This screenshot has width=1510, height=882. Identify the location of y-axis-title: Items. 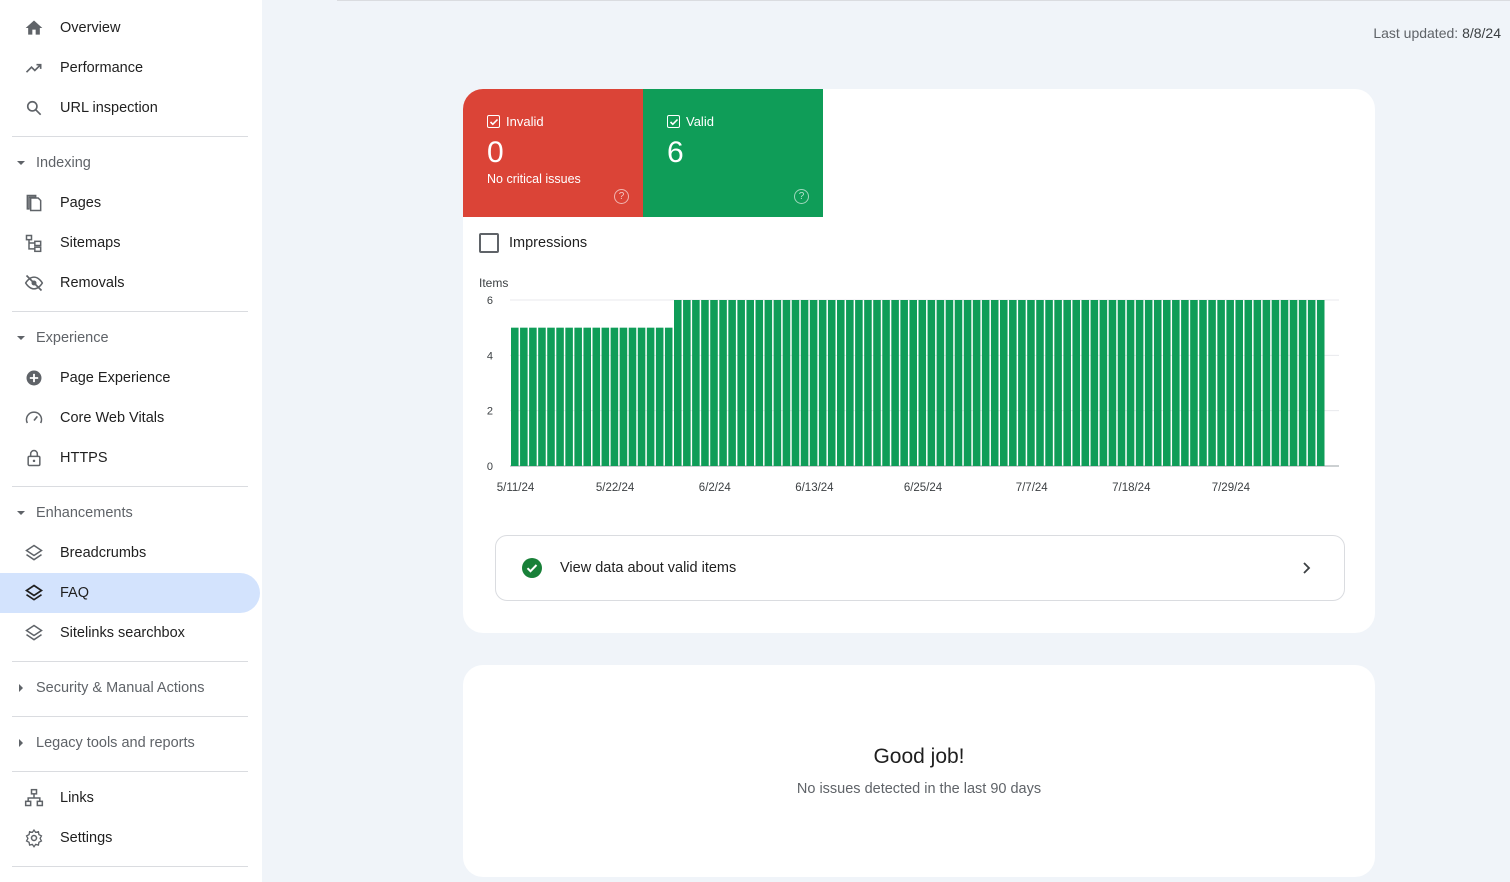
(493, 283).